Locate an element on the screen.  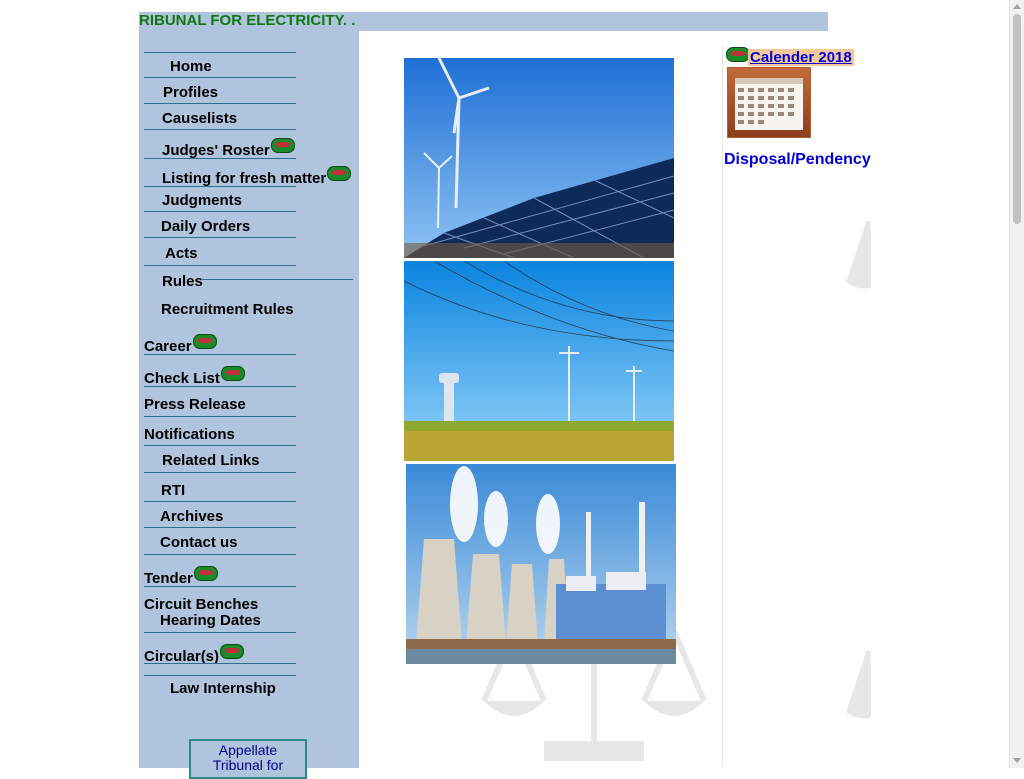
nav-career-row: Career is located at coordinates (180, 345).